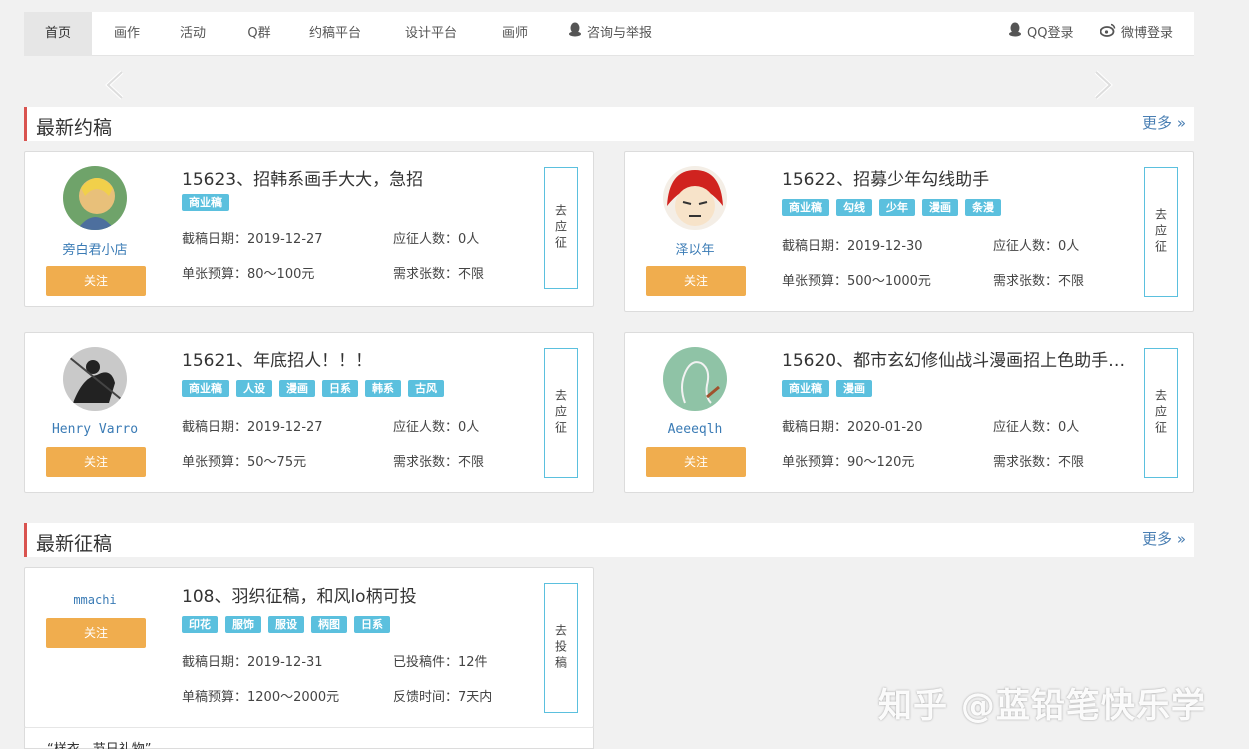  What do you see at coordinates (362, 358) in the screenshot?
I see `commission-title: 15621、年底招人！！！` at bounding box center [362, 358].